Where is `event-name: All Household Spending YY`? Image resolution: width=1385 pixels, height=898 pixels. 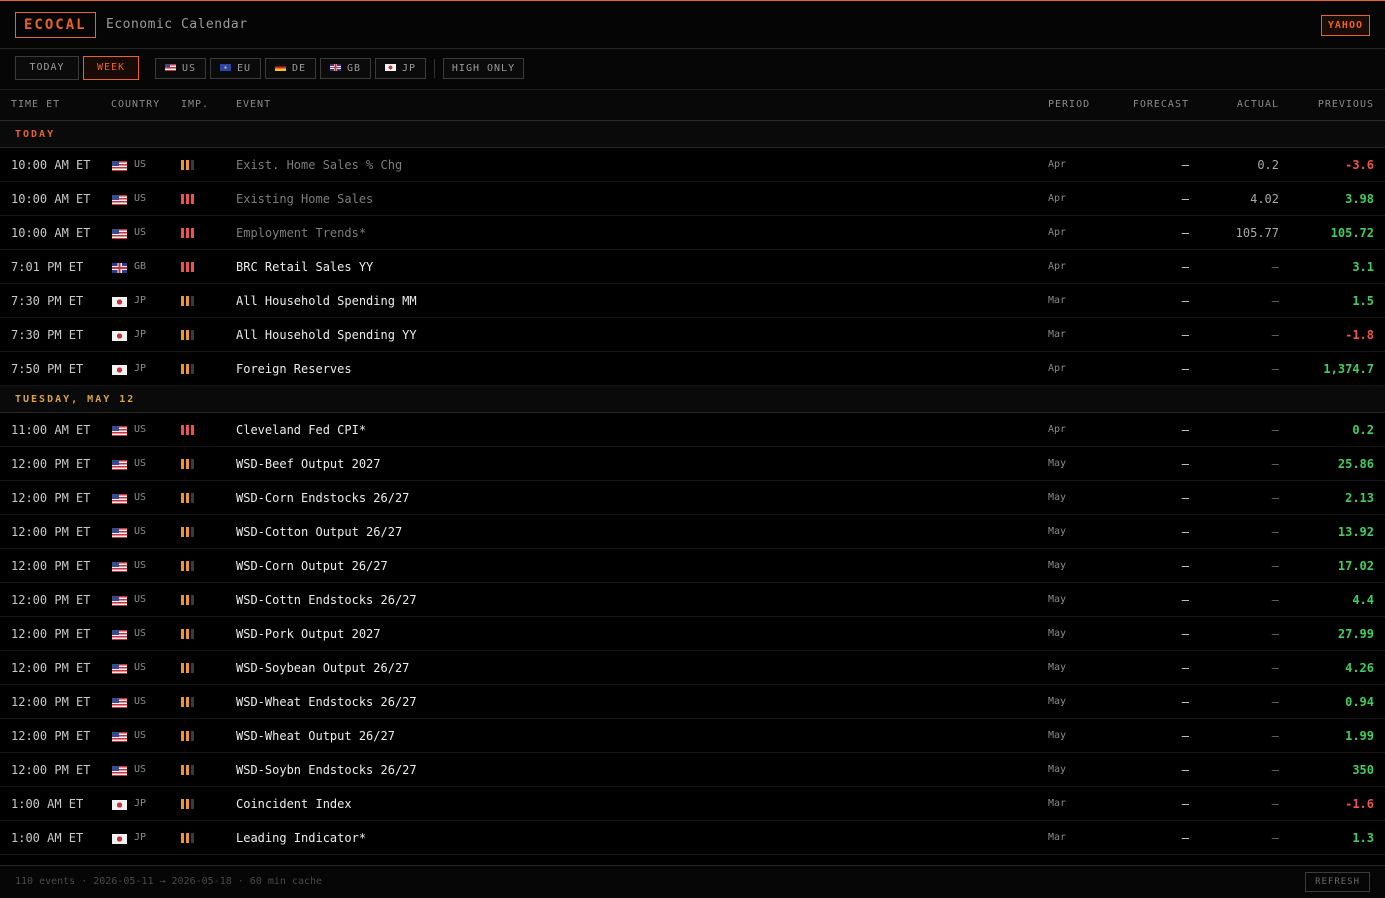
event-name: All Household Spending YY is located at coordinates (326, 335).